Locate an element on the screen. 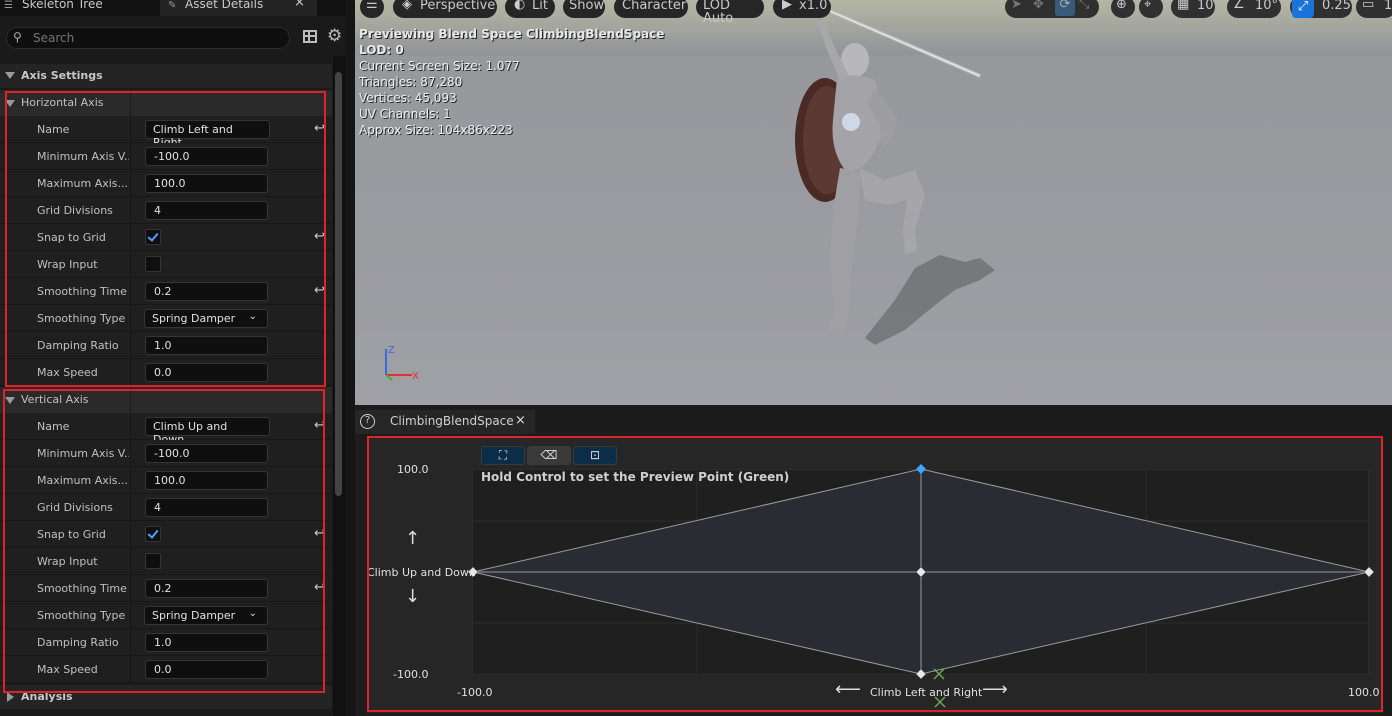 The width and height of the screenshot is (1392, 716). menu-button: ☰ is located at coordinates (372, 9).